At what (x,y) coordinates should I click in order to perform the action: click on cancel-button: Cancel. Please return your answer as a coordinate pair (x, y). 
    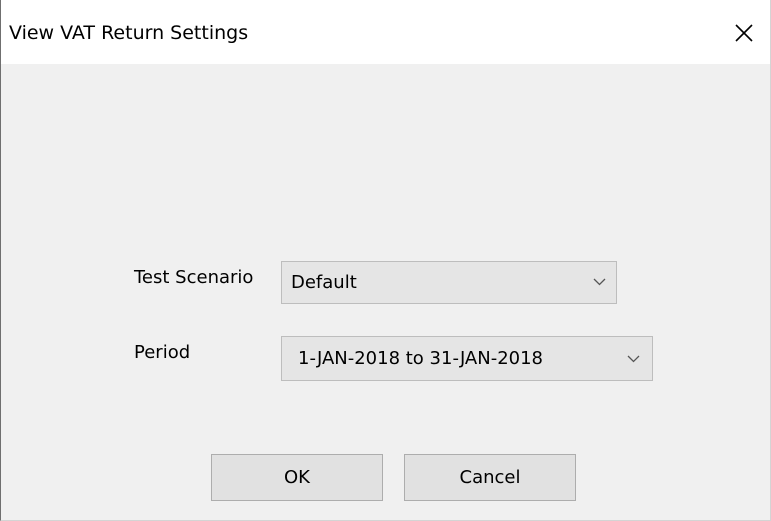
    Looking at the image, I should click on (490, 477).